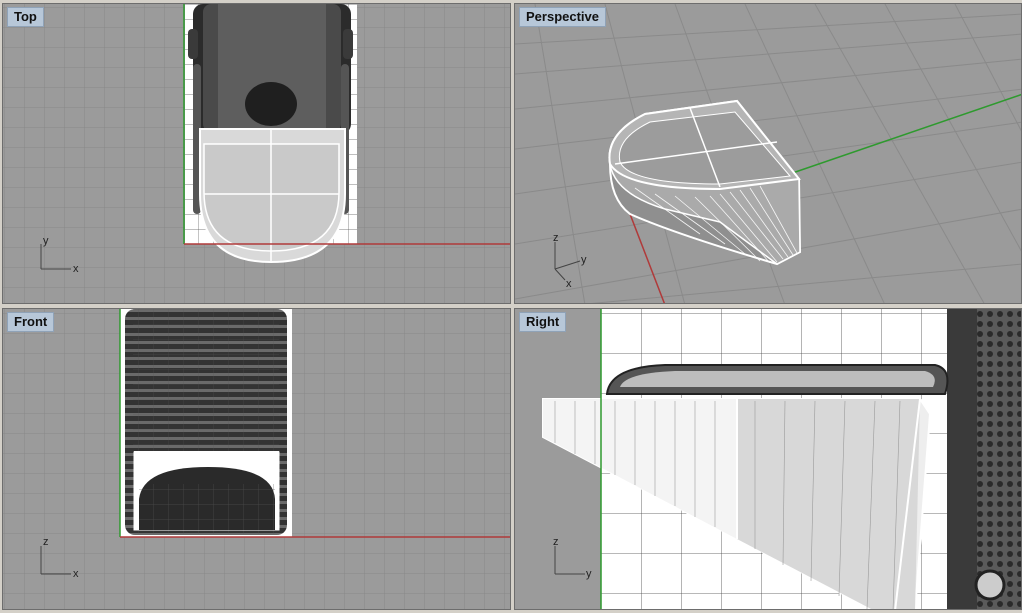 The width and height of the screenshot is (1022, 613). Describe the element at coordinates (31, 322) in the screenshot. I see `viewport-title-front: Front` at that location.